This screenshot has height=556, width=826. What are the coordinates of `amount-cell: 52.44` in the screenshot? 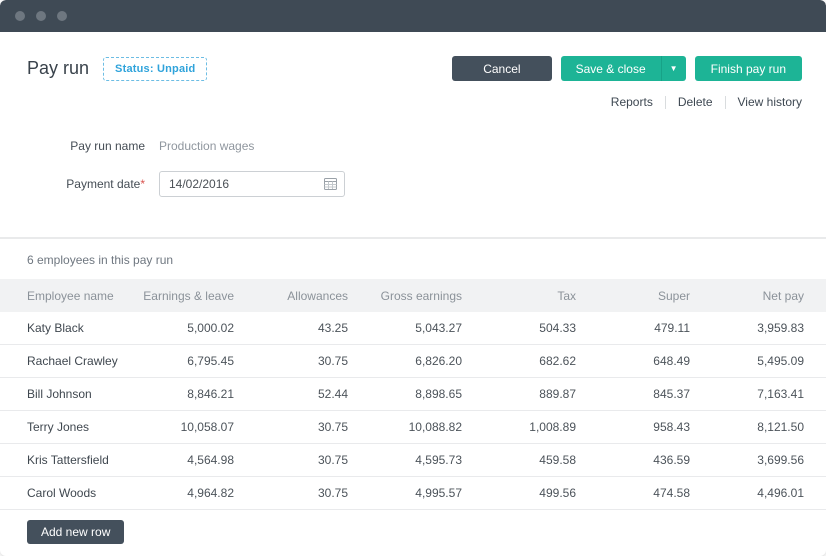 It's located at (313, 394).